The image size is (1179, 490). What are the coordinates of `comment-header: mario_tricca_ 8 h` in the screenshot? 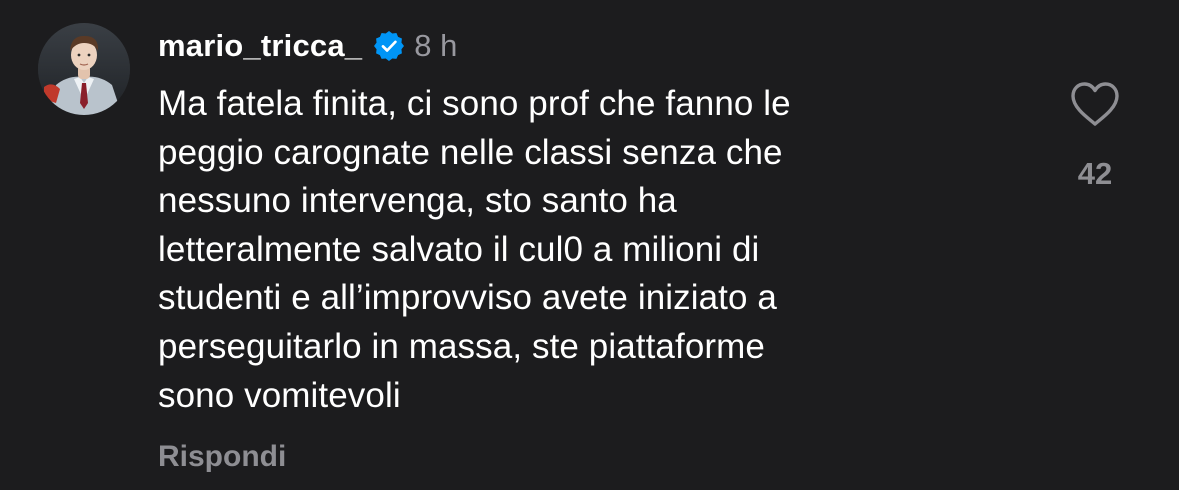 It's located at (307, 46).